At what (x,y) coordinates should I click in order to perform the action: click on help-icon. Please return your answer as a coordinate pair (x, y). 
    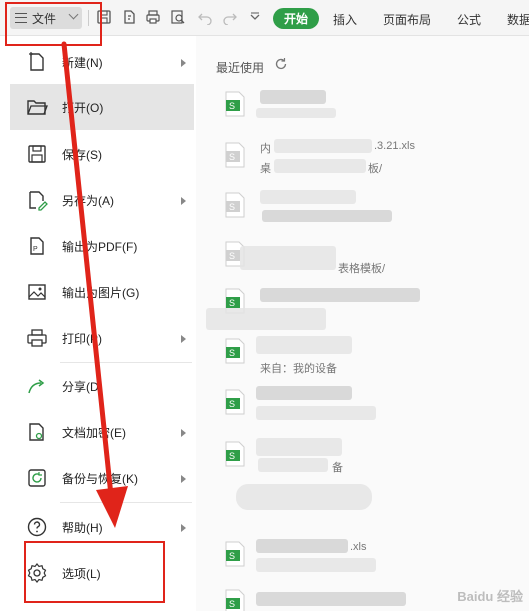
    Looking at the image, I should click on (37, 527).